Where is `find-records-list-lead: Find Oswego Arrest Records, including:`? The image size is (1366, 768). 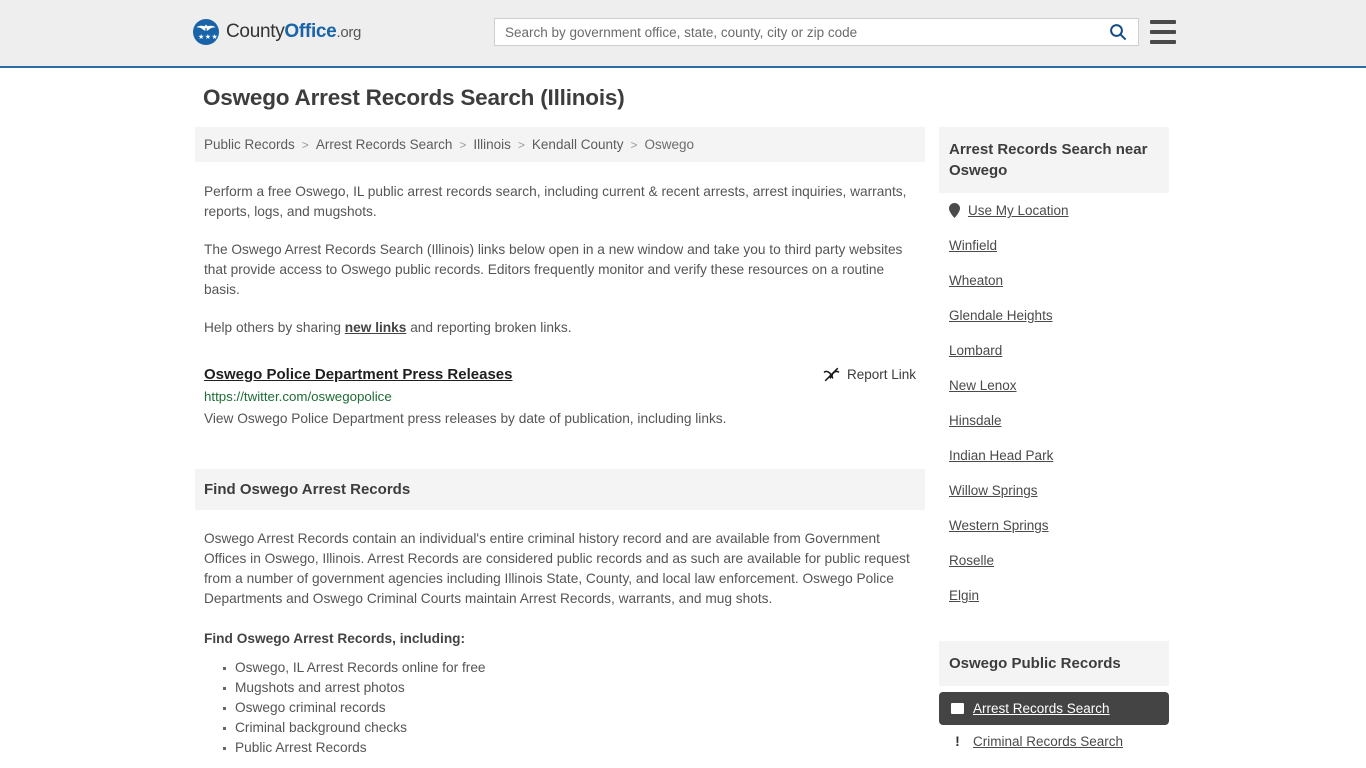 find-records-list-lead: Find Oswego Arrest Records, including: is located at coordinates (335, 638).